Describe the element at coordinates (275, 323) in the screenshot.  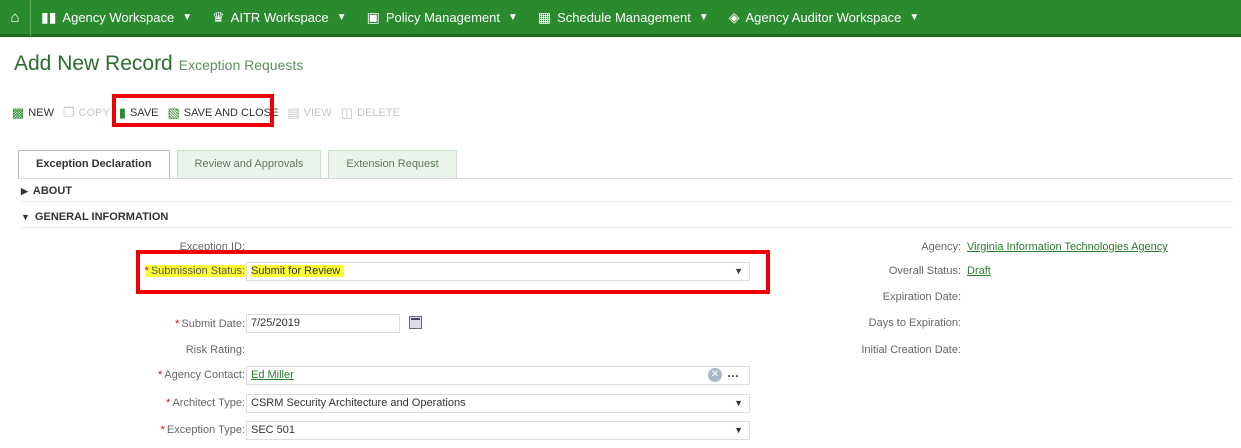
I see `submit-date-value: 7/25/2019` at that location.